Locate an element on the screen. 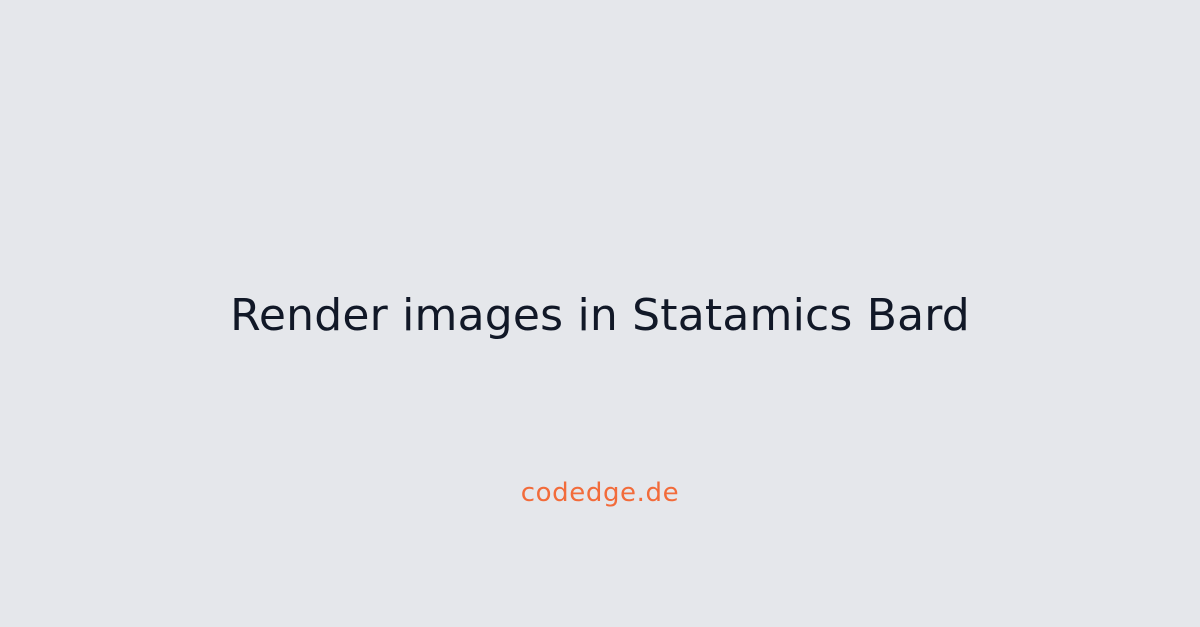  page-title: Render images in Statamics Bard is located at coordinates (600, 315).